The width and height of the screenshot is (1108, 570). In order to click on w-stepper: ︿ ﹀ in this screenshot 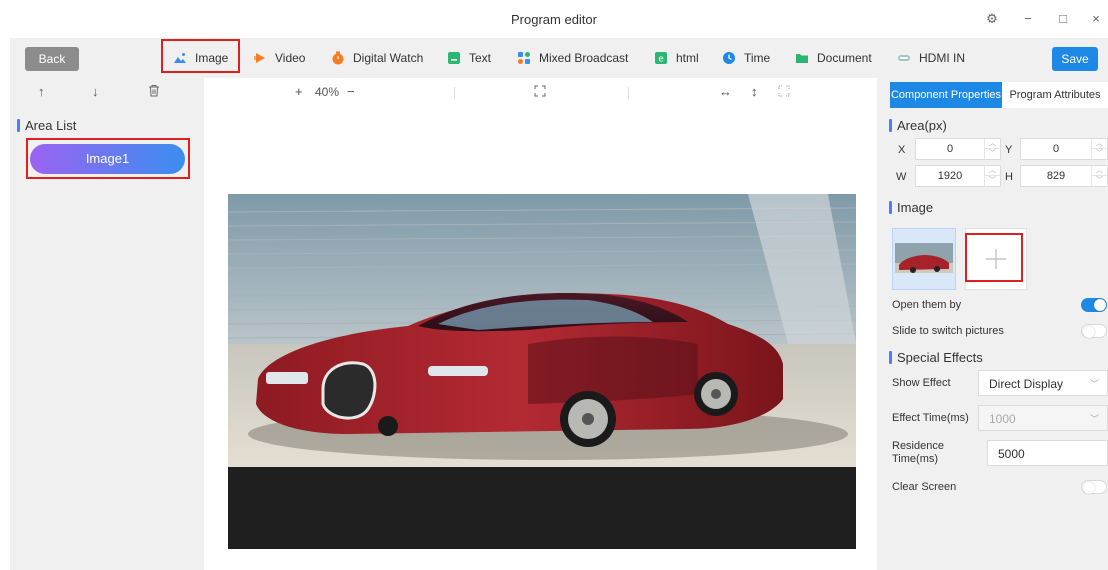, I will do `click(992, 176)`.